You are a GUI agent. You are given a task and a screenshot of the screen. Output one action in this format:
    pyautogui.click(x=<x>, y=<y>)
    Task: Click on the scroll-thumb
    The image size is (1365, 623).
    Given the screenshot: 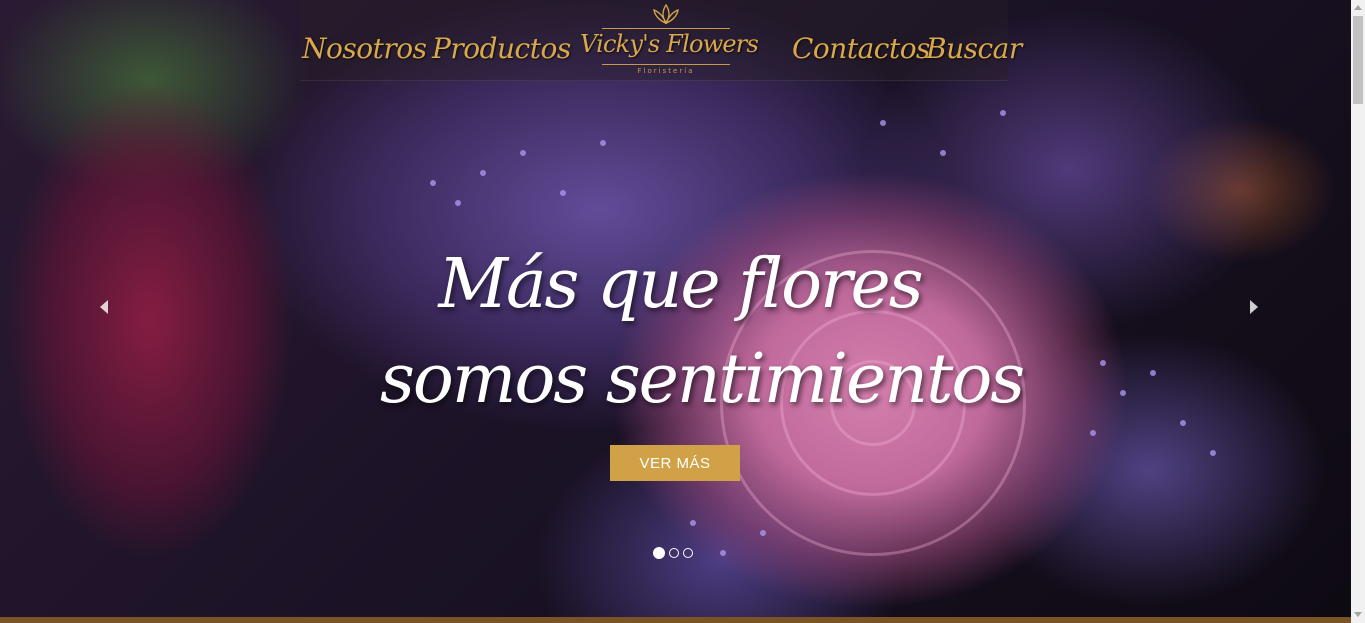 What is the action you would take?
    pyautogui.click(x=1358, y=60)
    